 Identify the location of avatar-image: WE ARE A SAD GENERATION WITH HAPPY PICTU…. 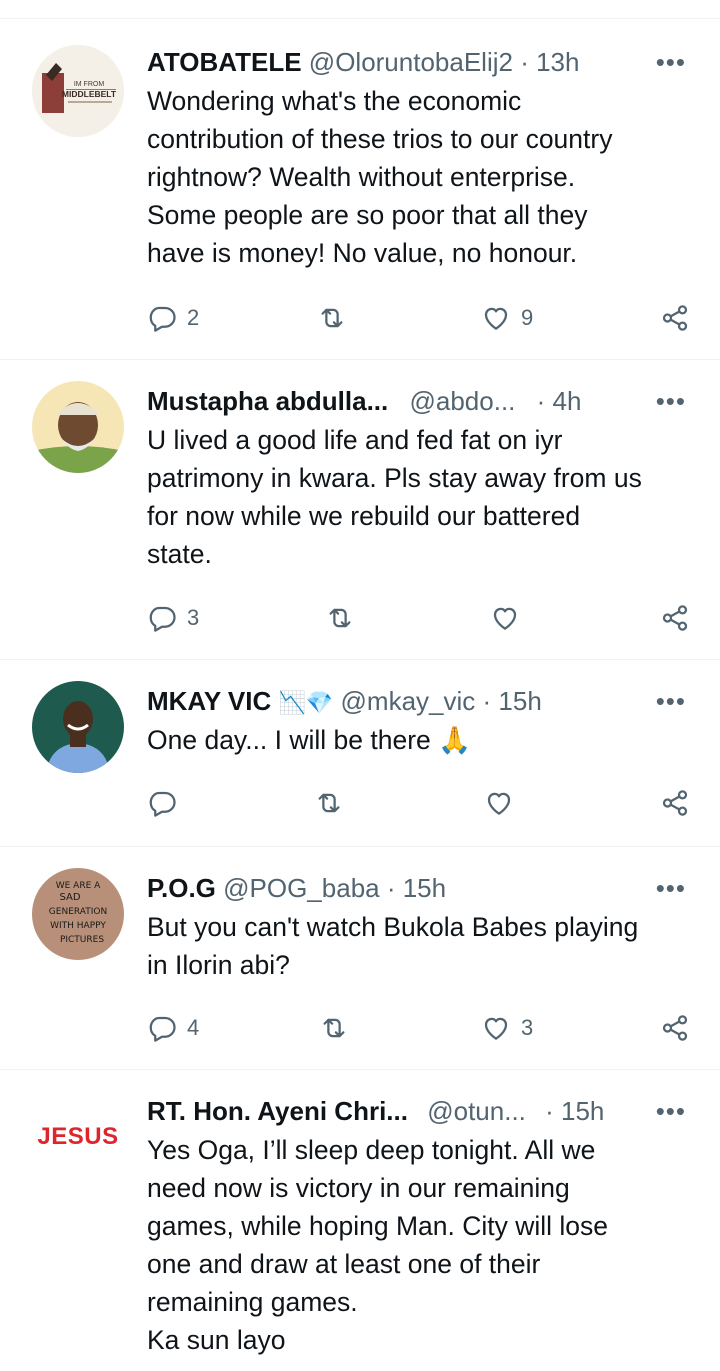
(78, 914).